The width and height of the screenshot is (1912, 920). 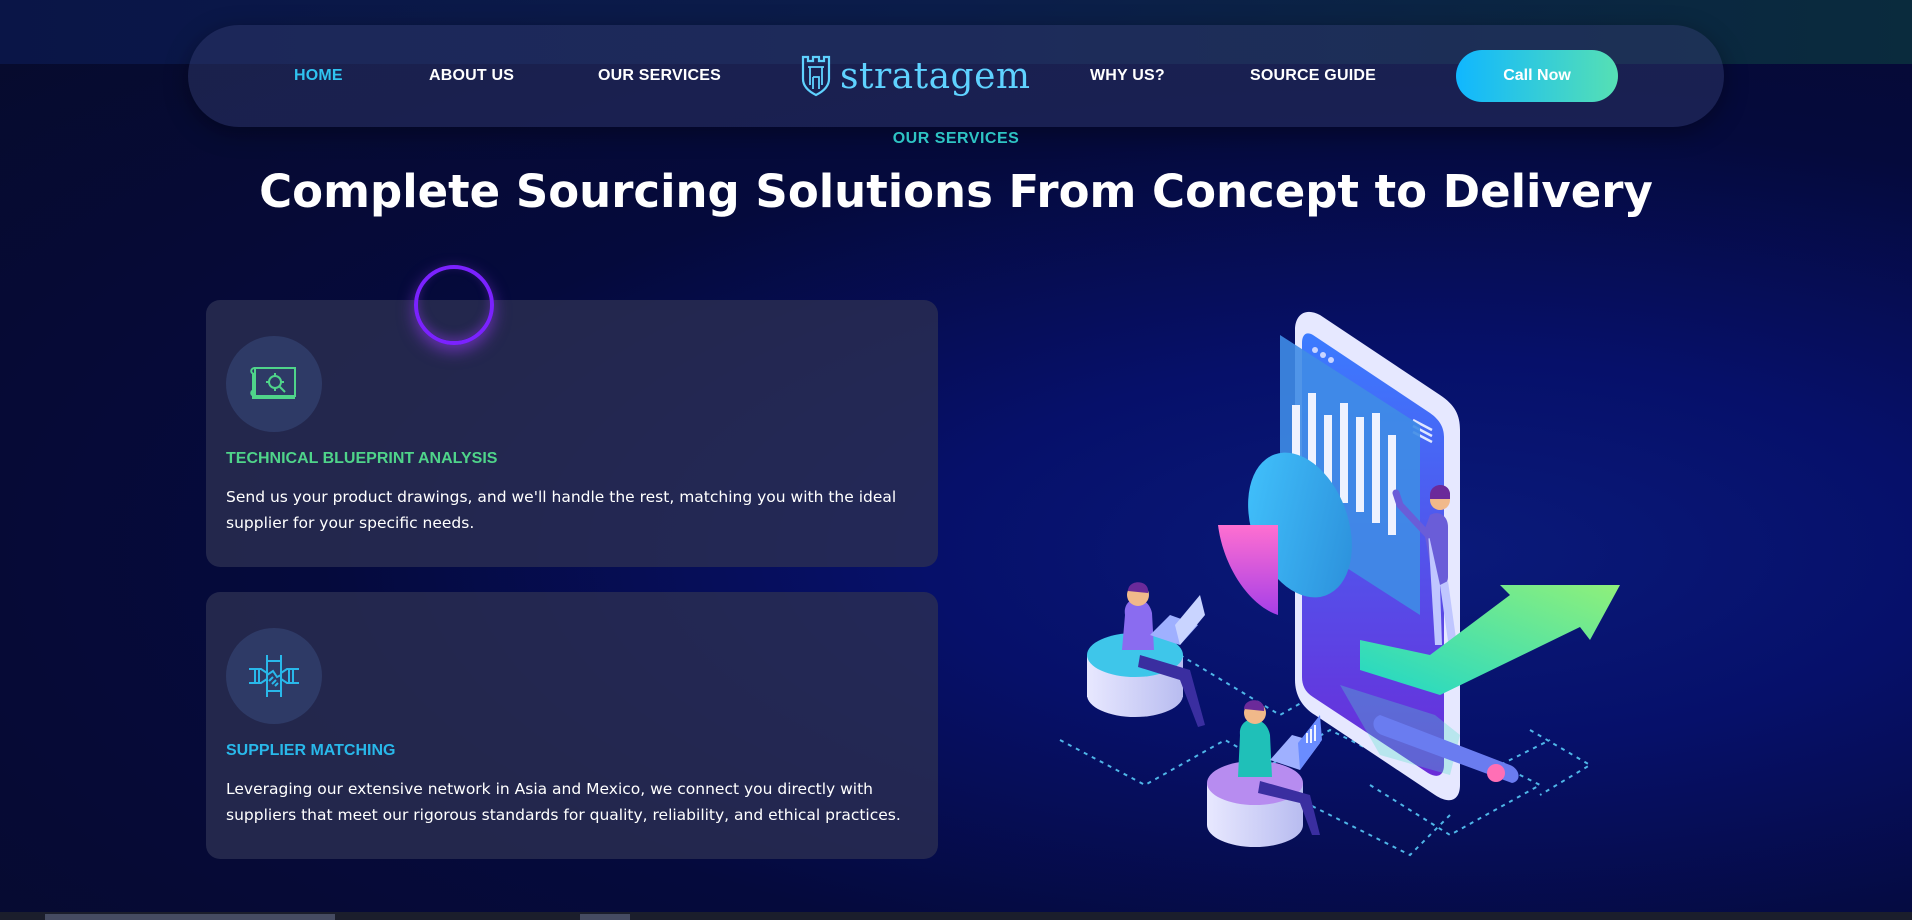 I want to click on logo: stratagem, so click(x=915, y=76).